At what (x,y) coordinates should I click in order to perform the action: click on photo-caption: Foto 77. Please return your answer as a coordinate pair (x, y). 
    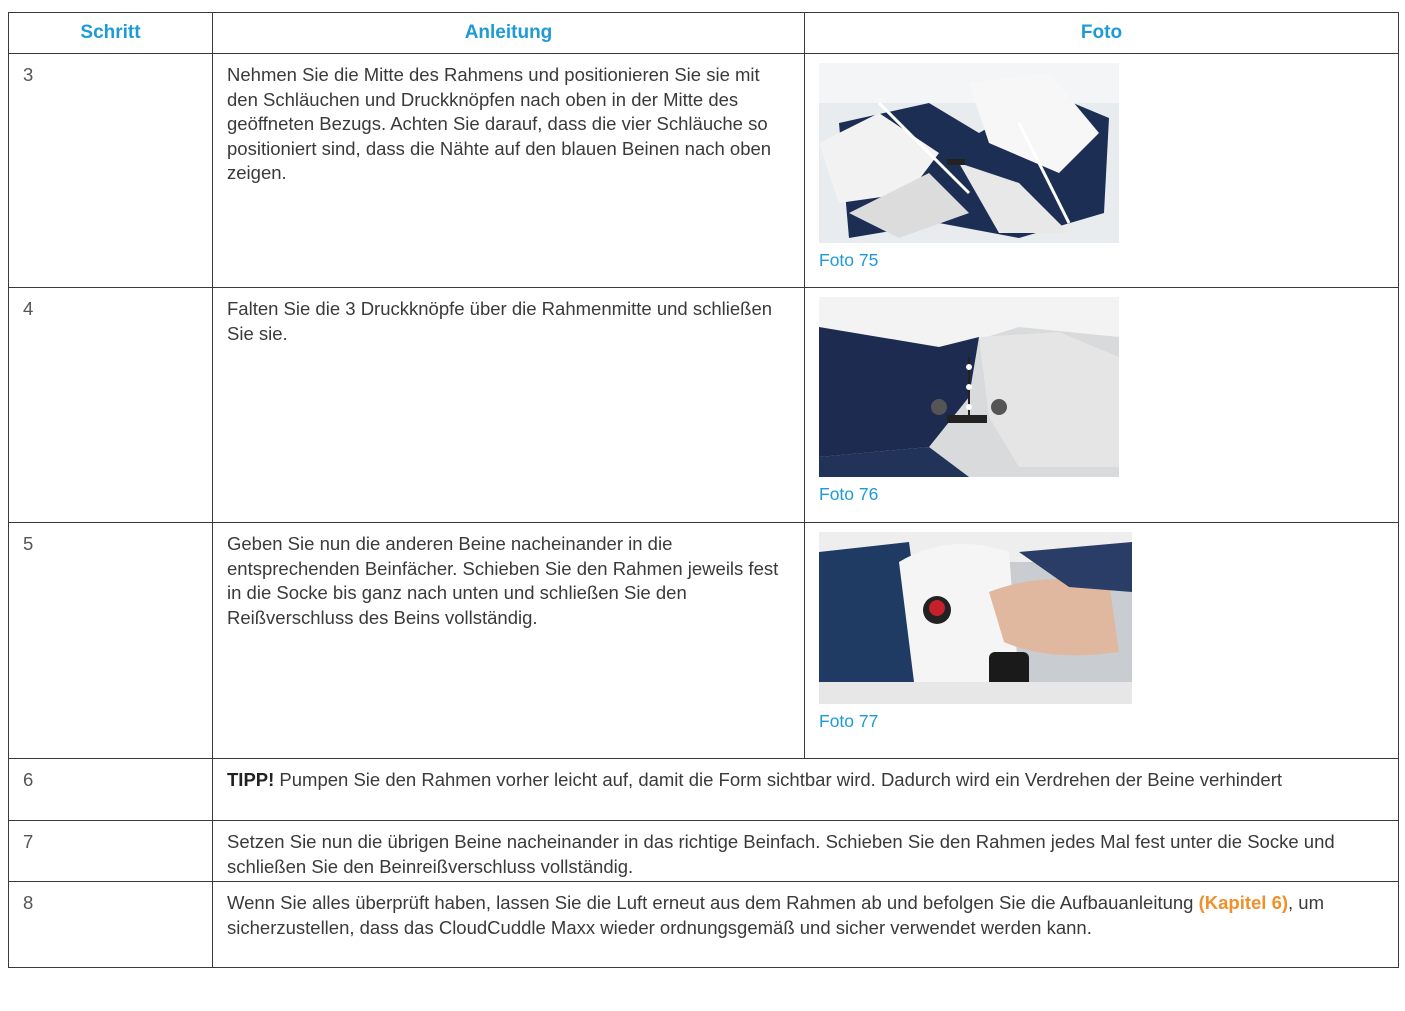
    Looking at the image, I should click on (849, 721).